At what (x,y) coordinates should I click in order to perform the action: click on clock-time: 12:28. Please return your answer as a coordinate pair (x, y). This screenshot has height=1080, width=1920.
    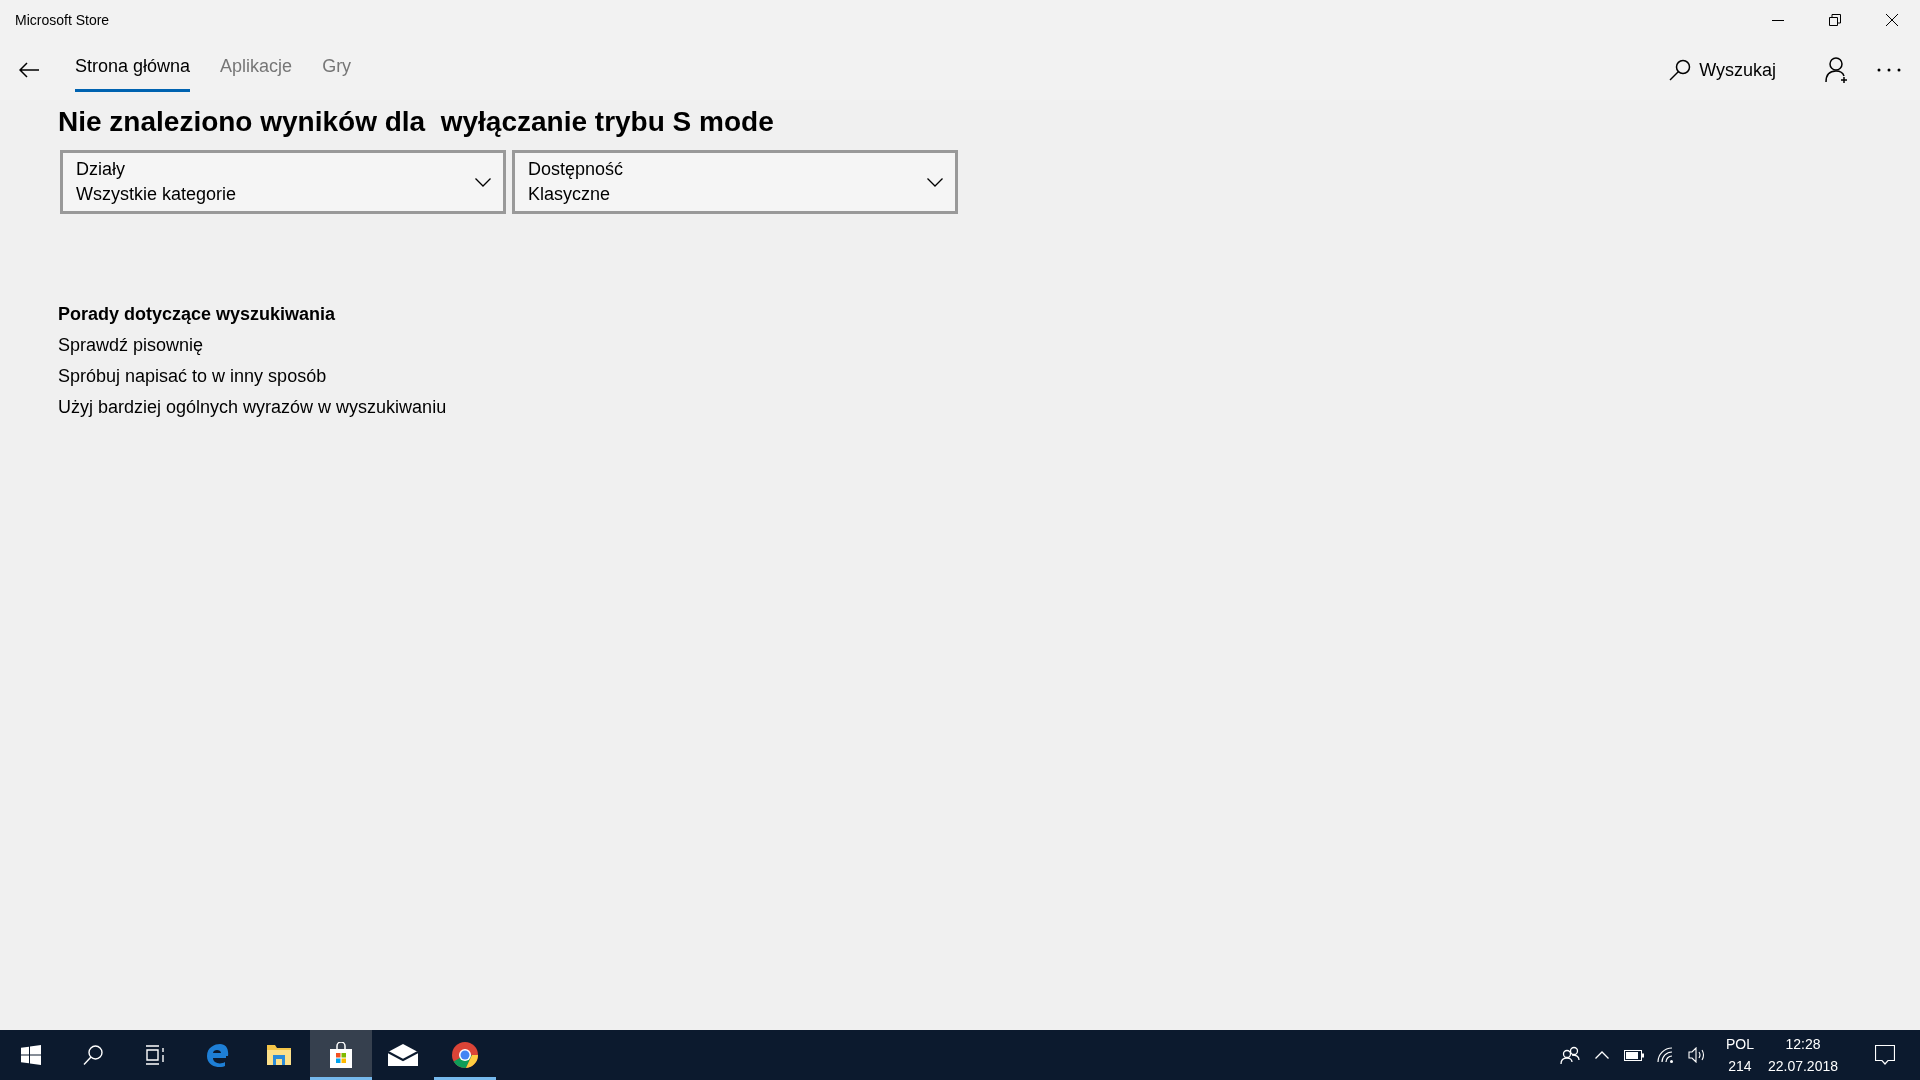
    Looking at the image, I should click on (1803, 1044).